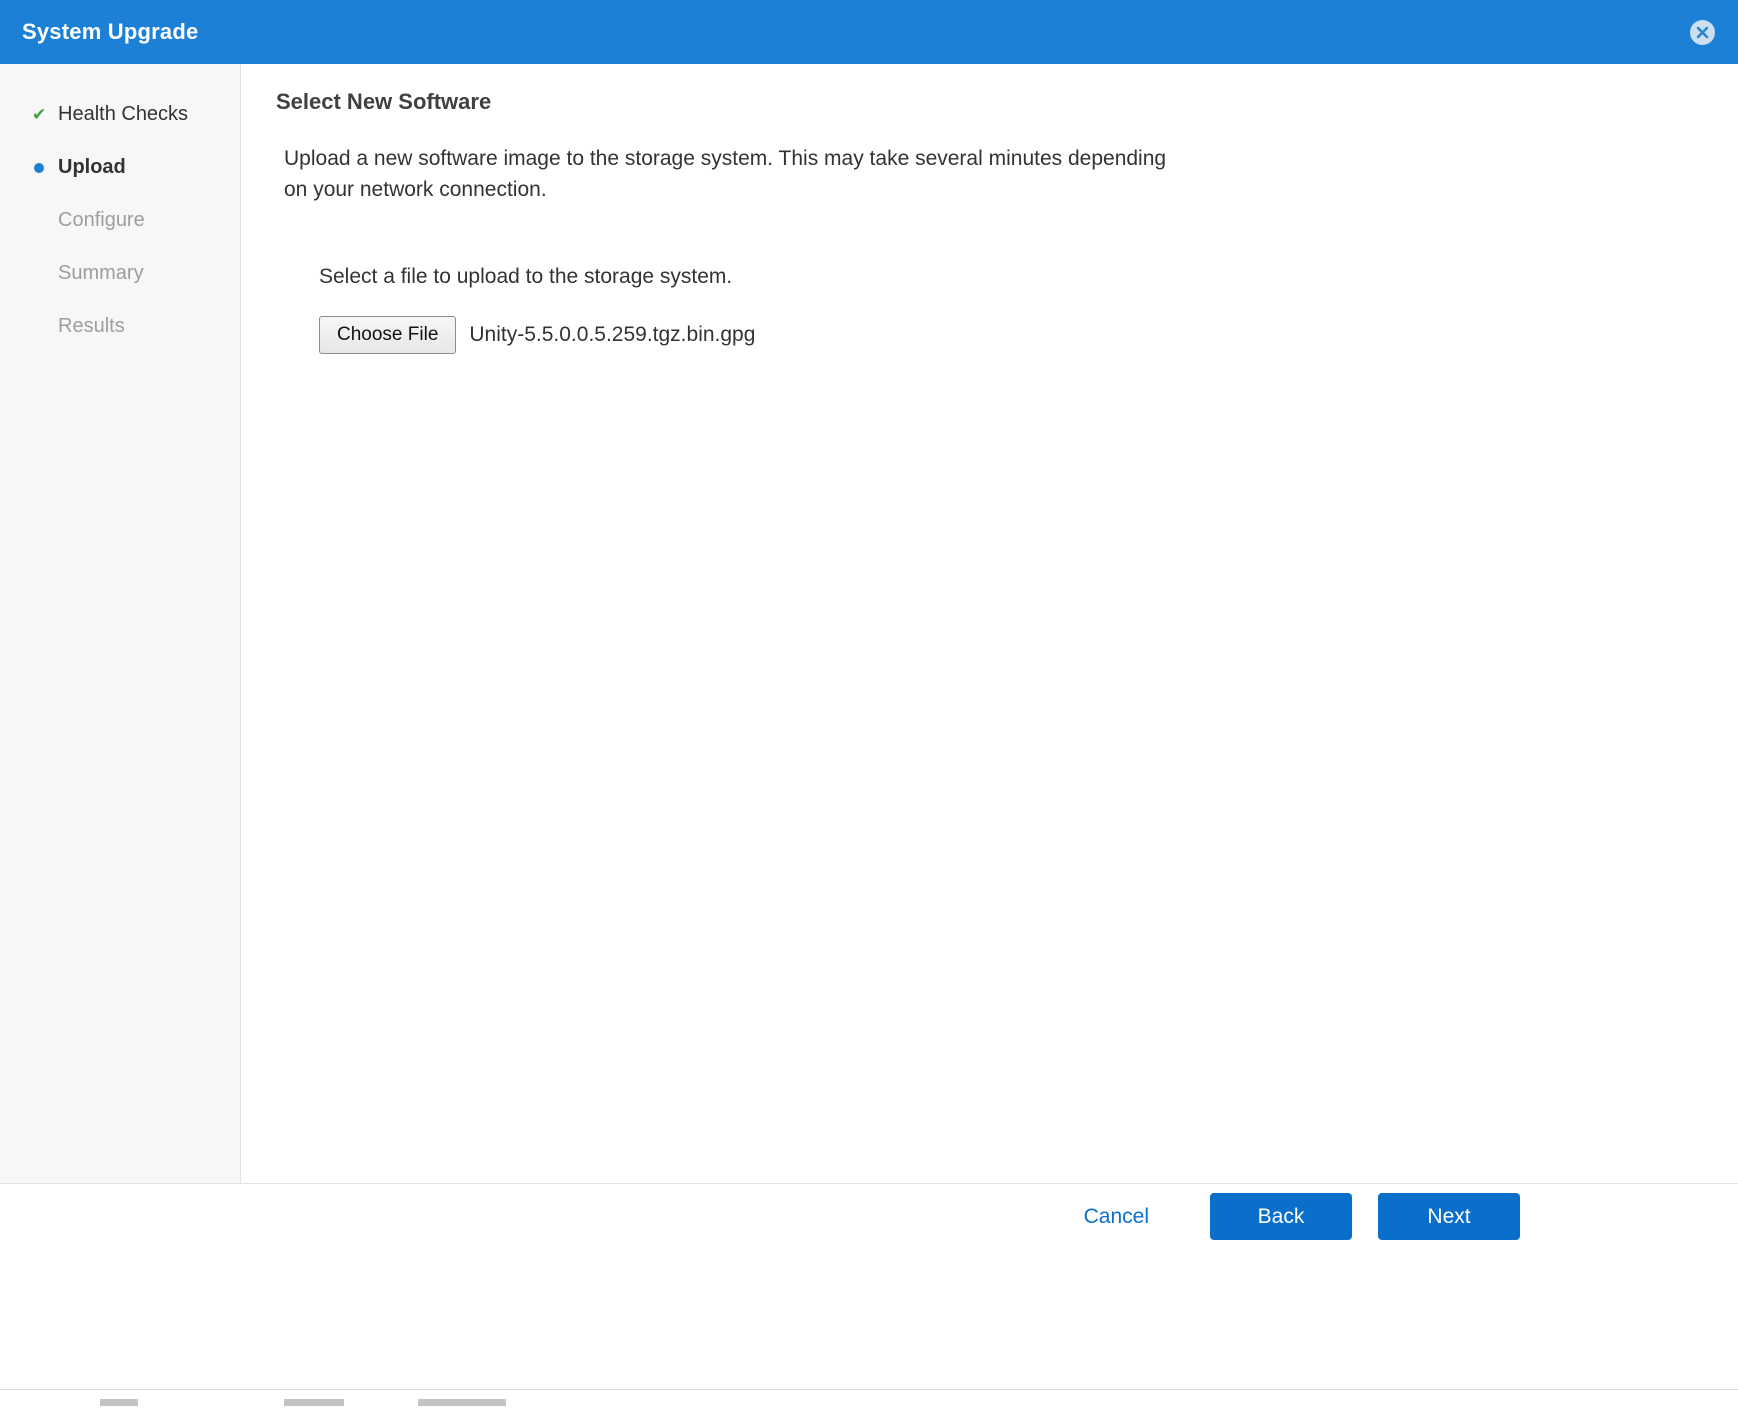 The height and width of the screenshot is (1408, 1738). What do you see at coordinates (415, 189) in the screenshot?
I see `description-line2: on your network connection.` at bounding box center [415, 189].